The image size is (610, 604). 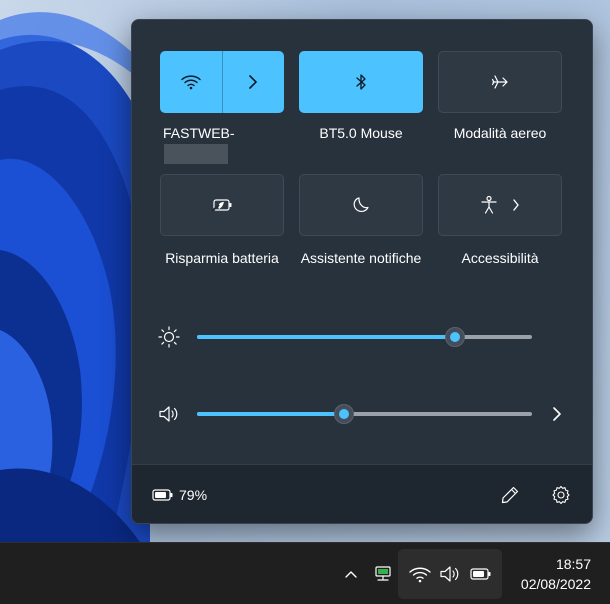 I want to click on battery-saver-icon, so click(x=221, y=205).